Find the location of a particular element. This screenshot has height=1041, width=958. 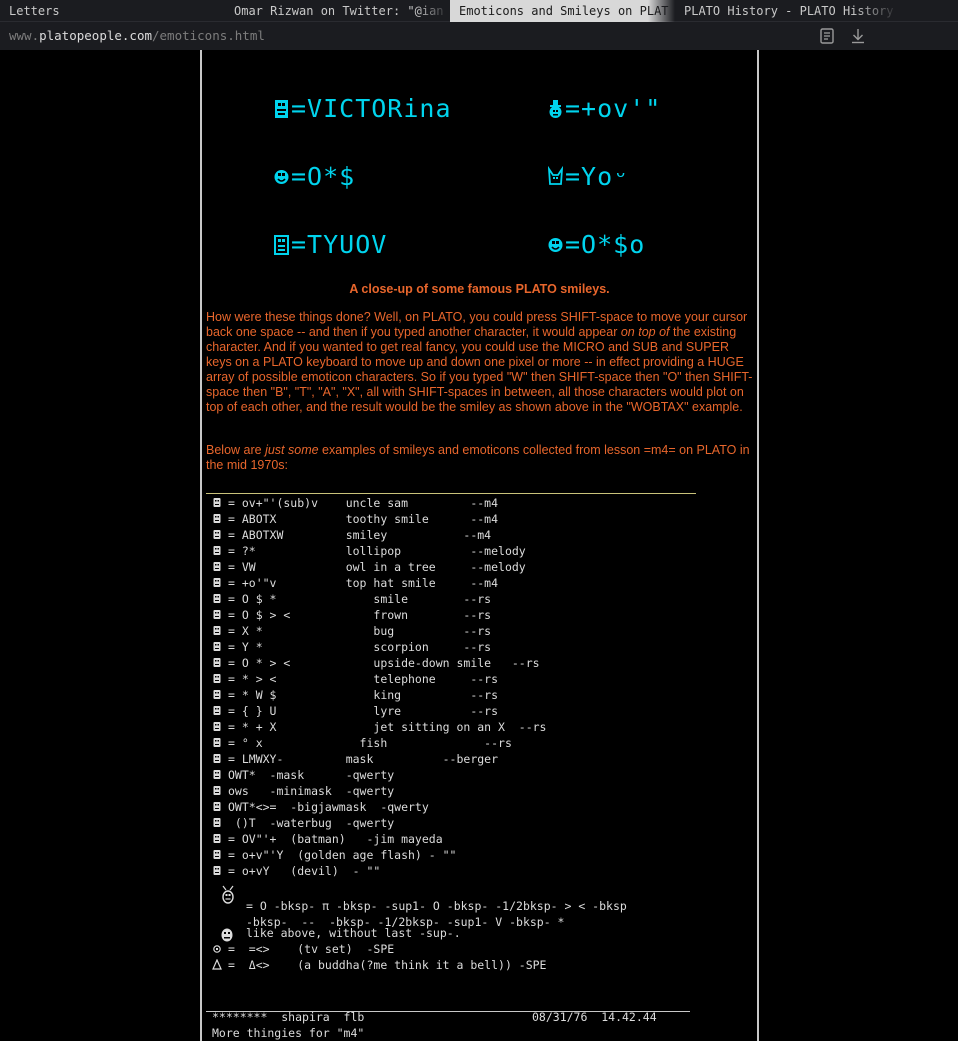

listing-row-text: ows -minimask -qwerty is located at coordinates (311, 791).